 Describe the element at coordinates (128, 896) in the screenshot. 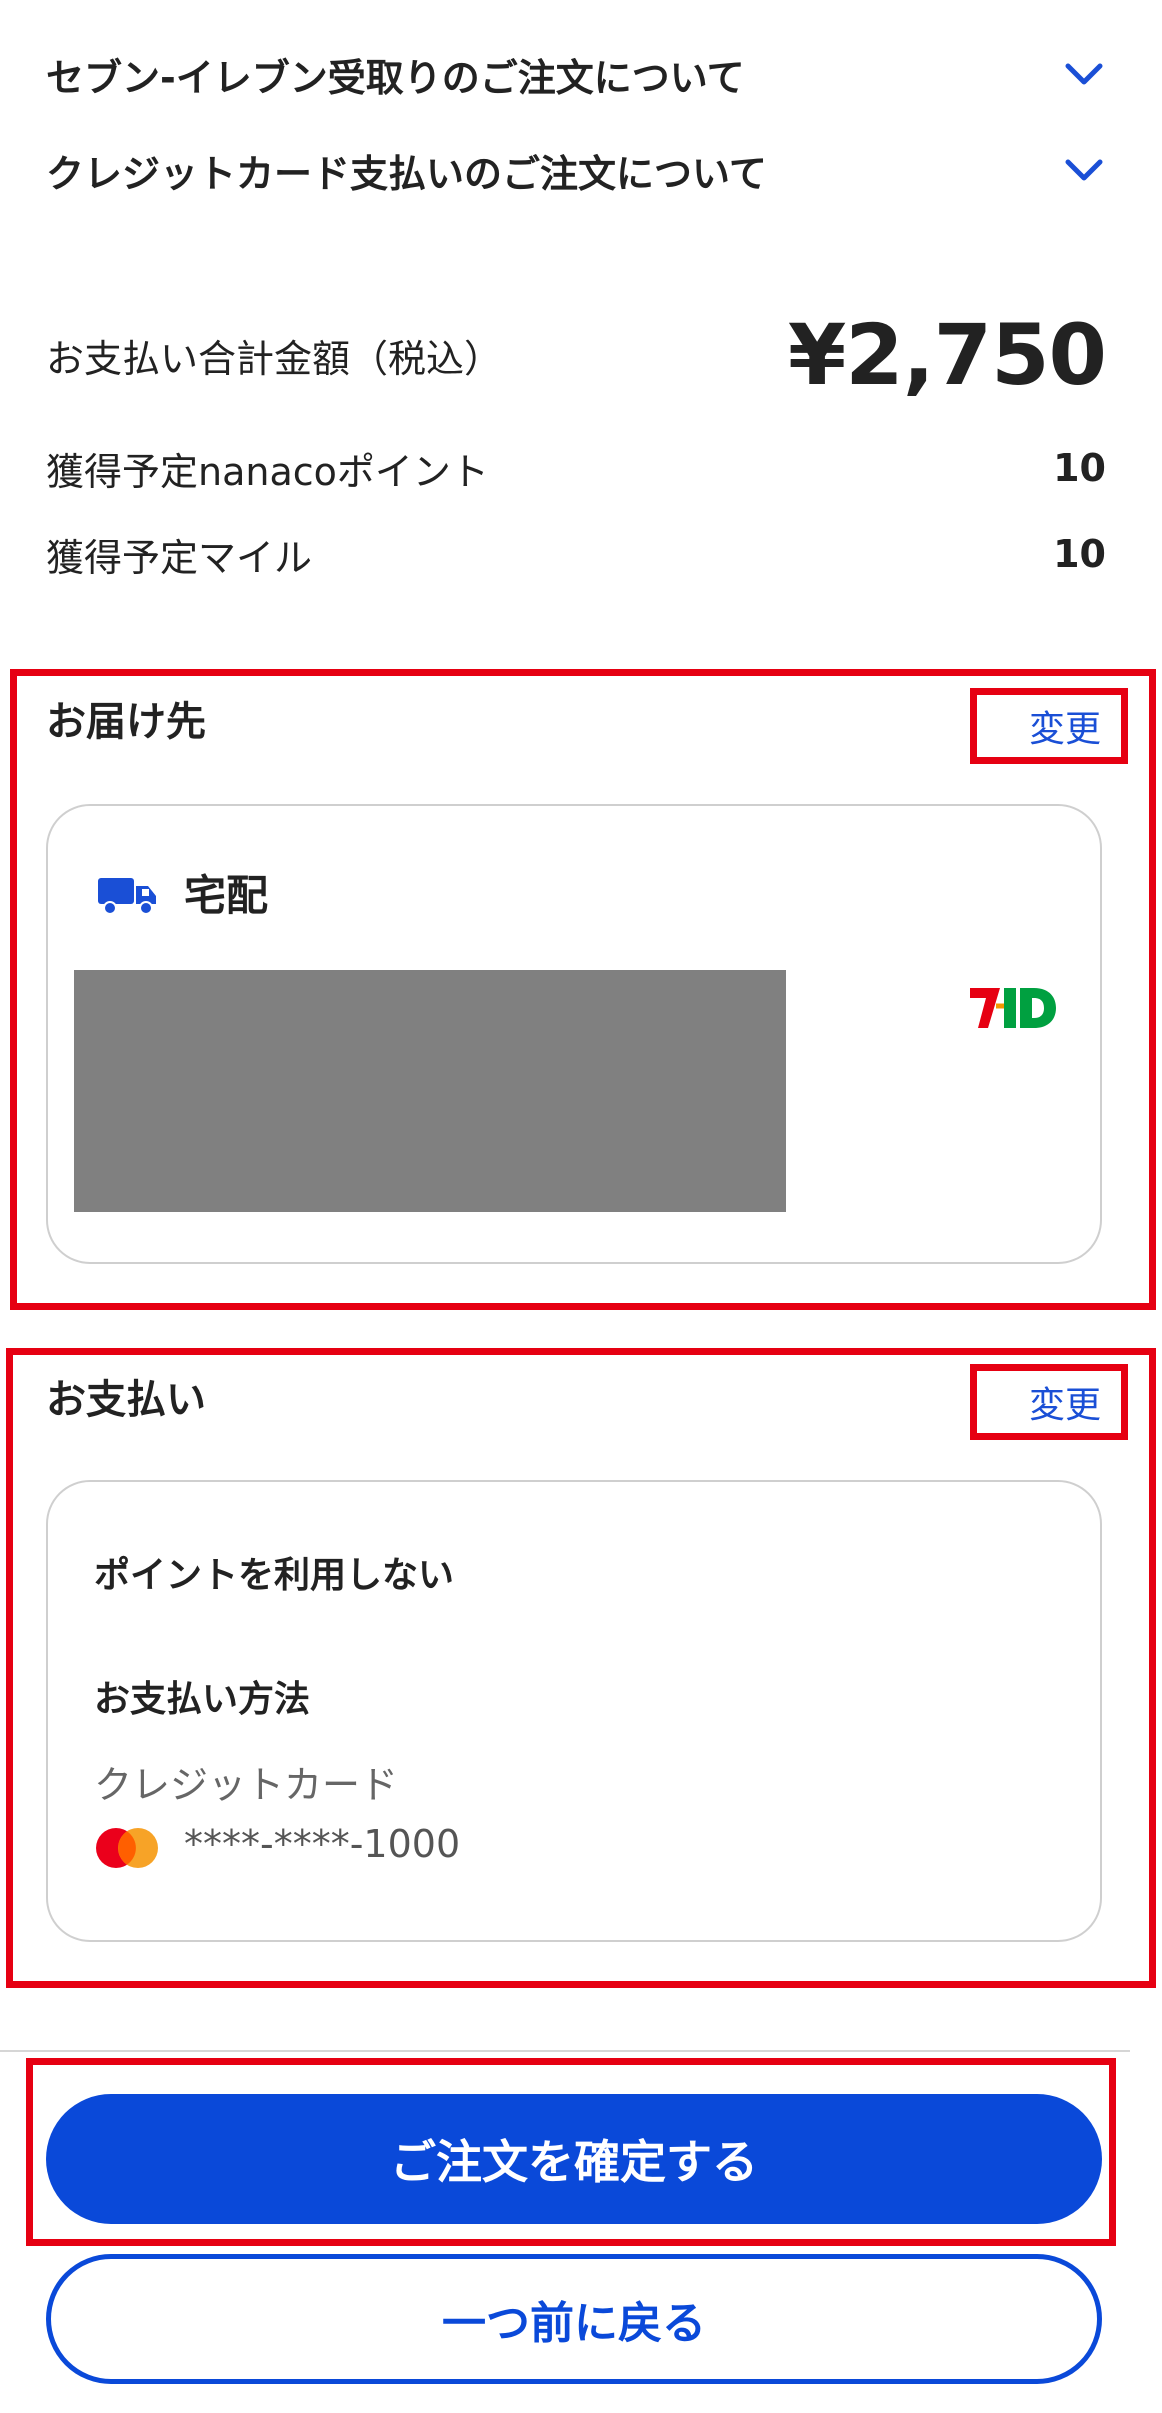

I see `truck-icon` at that location.